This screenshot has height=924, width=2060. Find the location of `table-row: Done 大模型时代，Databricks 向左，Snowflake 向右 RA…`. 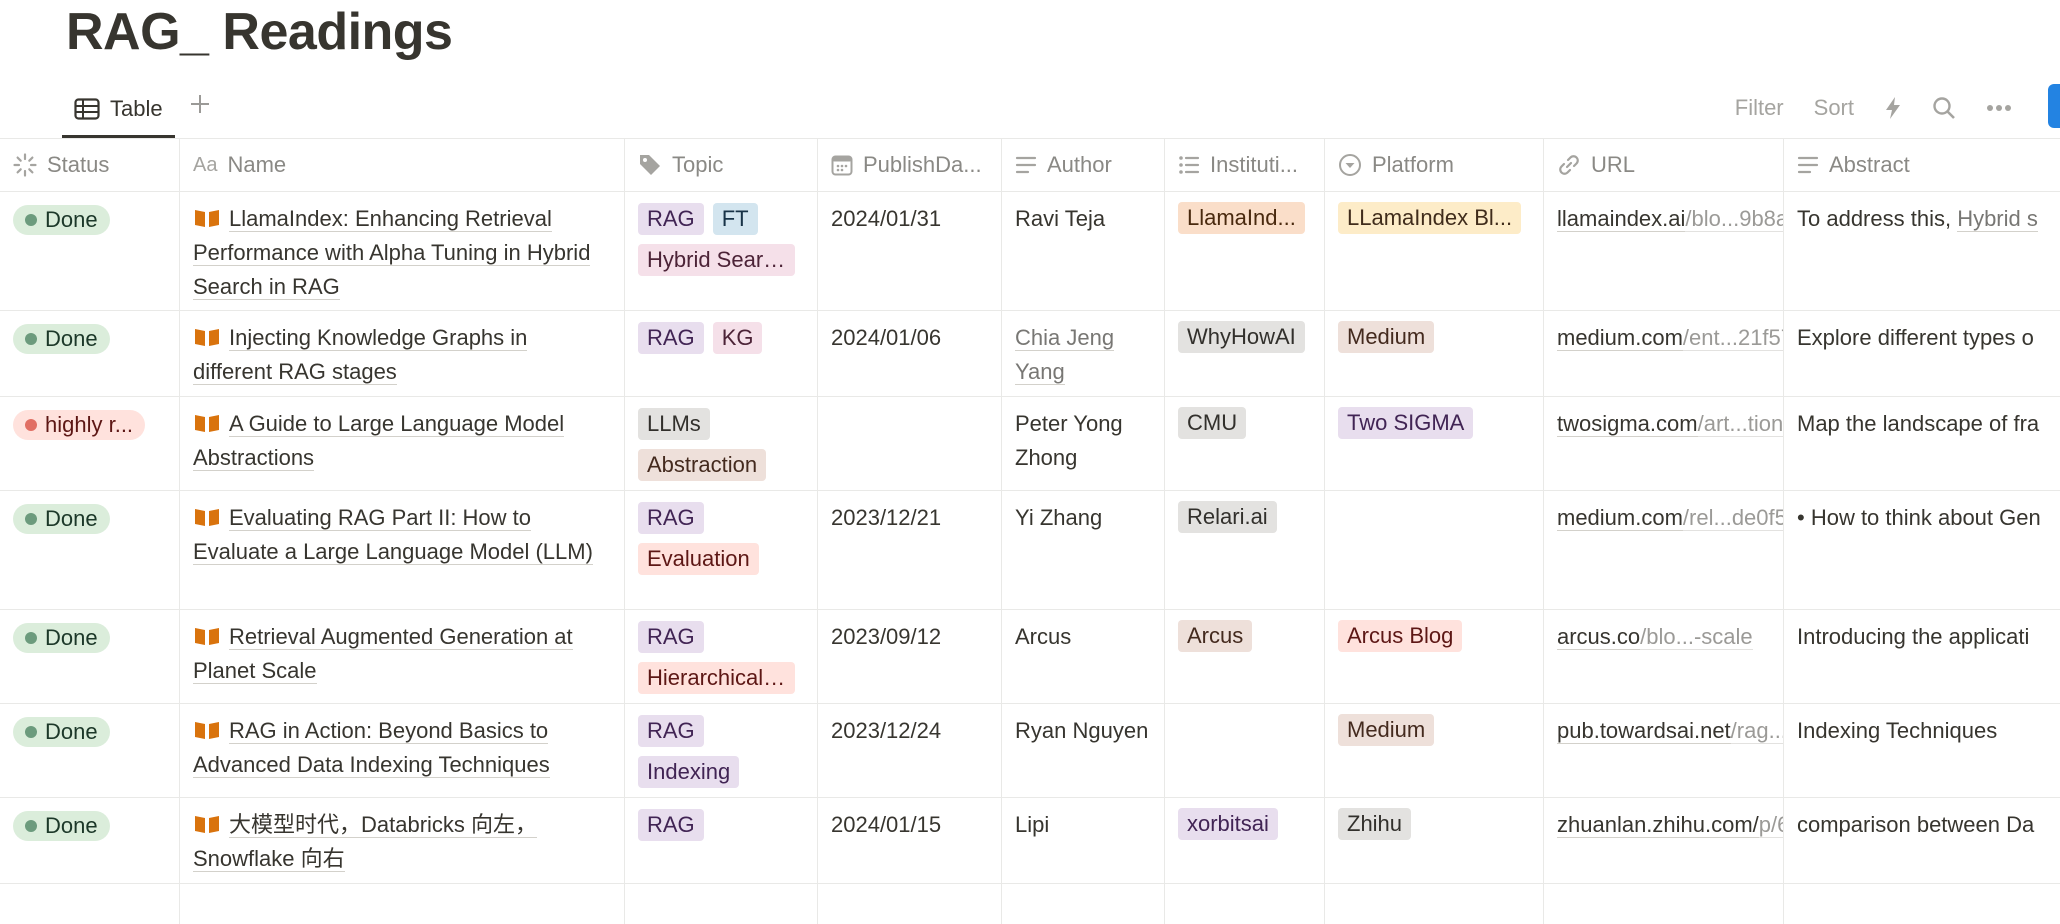

table-row: Done 大模型时代，Databricks 向左，Snowflake 向右 RA… is located at coordinates (1030, 841).